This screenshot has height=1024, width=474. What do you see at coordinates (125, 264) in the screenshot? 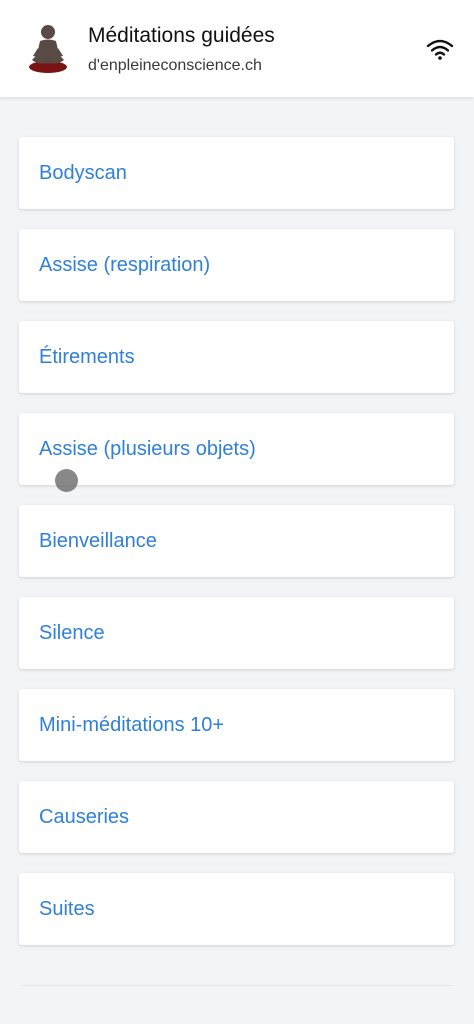
I see `menu-item-label: Assise (respiration)` at bounding box center [125, 264].